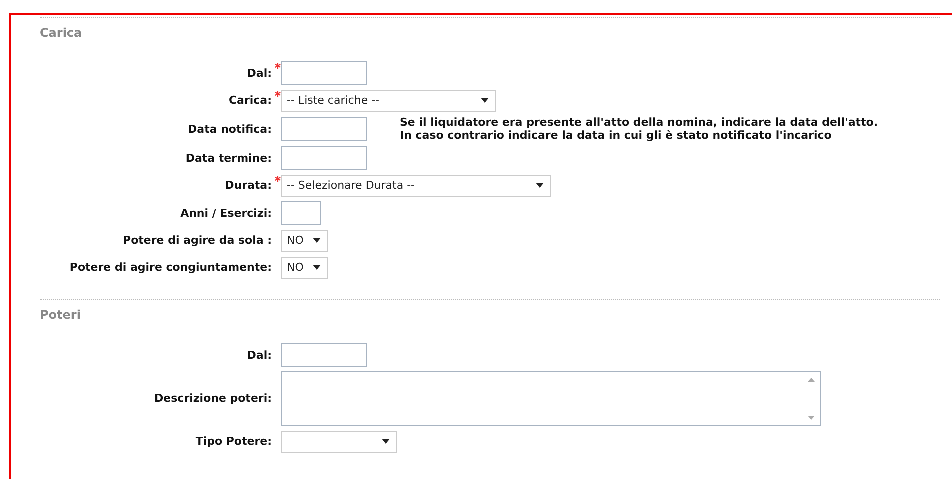  I want to click on scroll-up-icon, so click(811, 380).